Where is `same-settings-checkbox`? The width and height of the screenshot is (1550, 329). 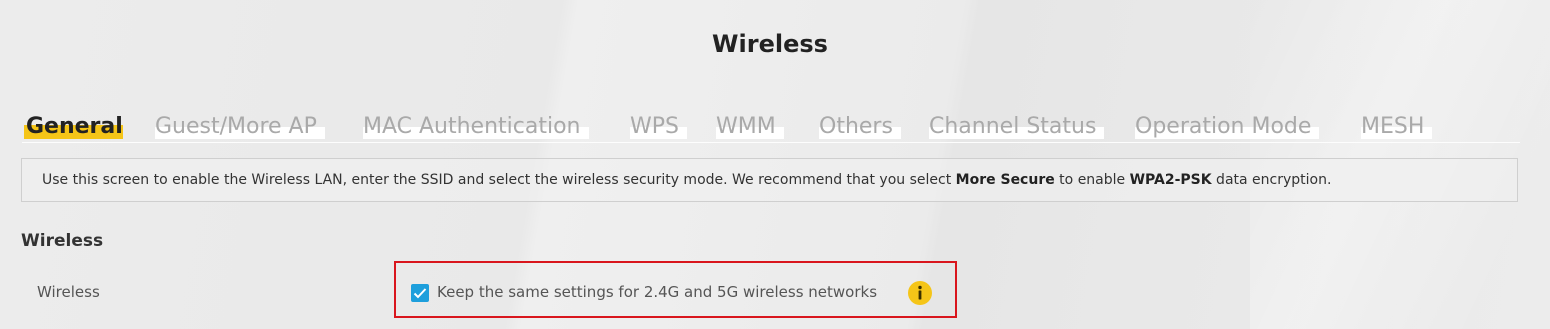 same-settings-checkbox is located at coordinates (420, 293).